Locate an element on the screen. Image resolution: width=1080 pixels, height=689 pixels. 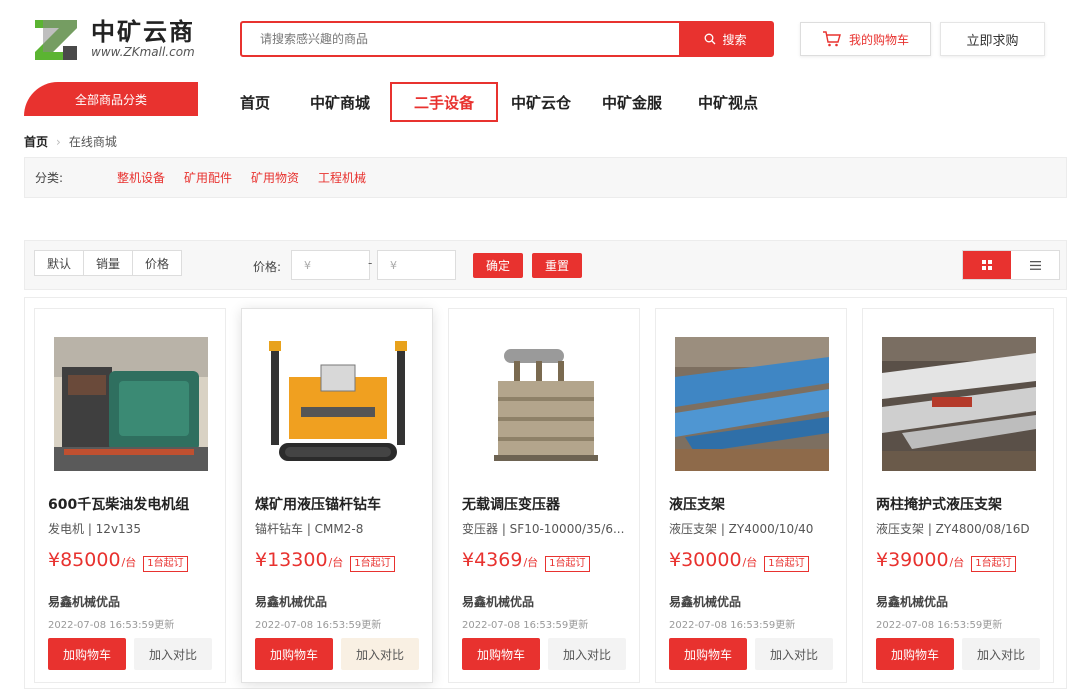
nav-item-home: 首页 is located at coordinates (255, 102).